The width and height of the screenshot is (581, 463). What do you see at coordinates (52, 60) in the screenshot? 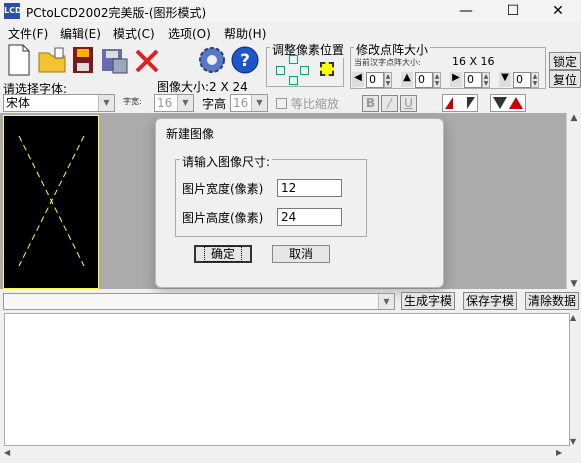
I see `open-folder-icon` at bounding box center [52, 60].